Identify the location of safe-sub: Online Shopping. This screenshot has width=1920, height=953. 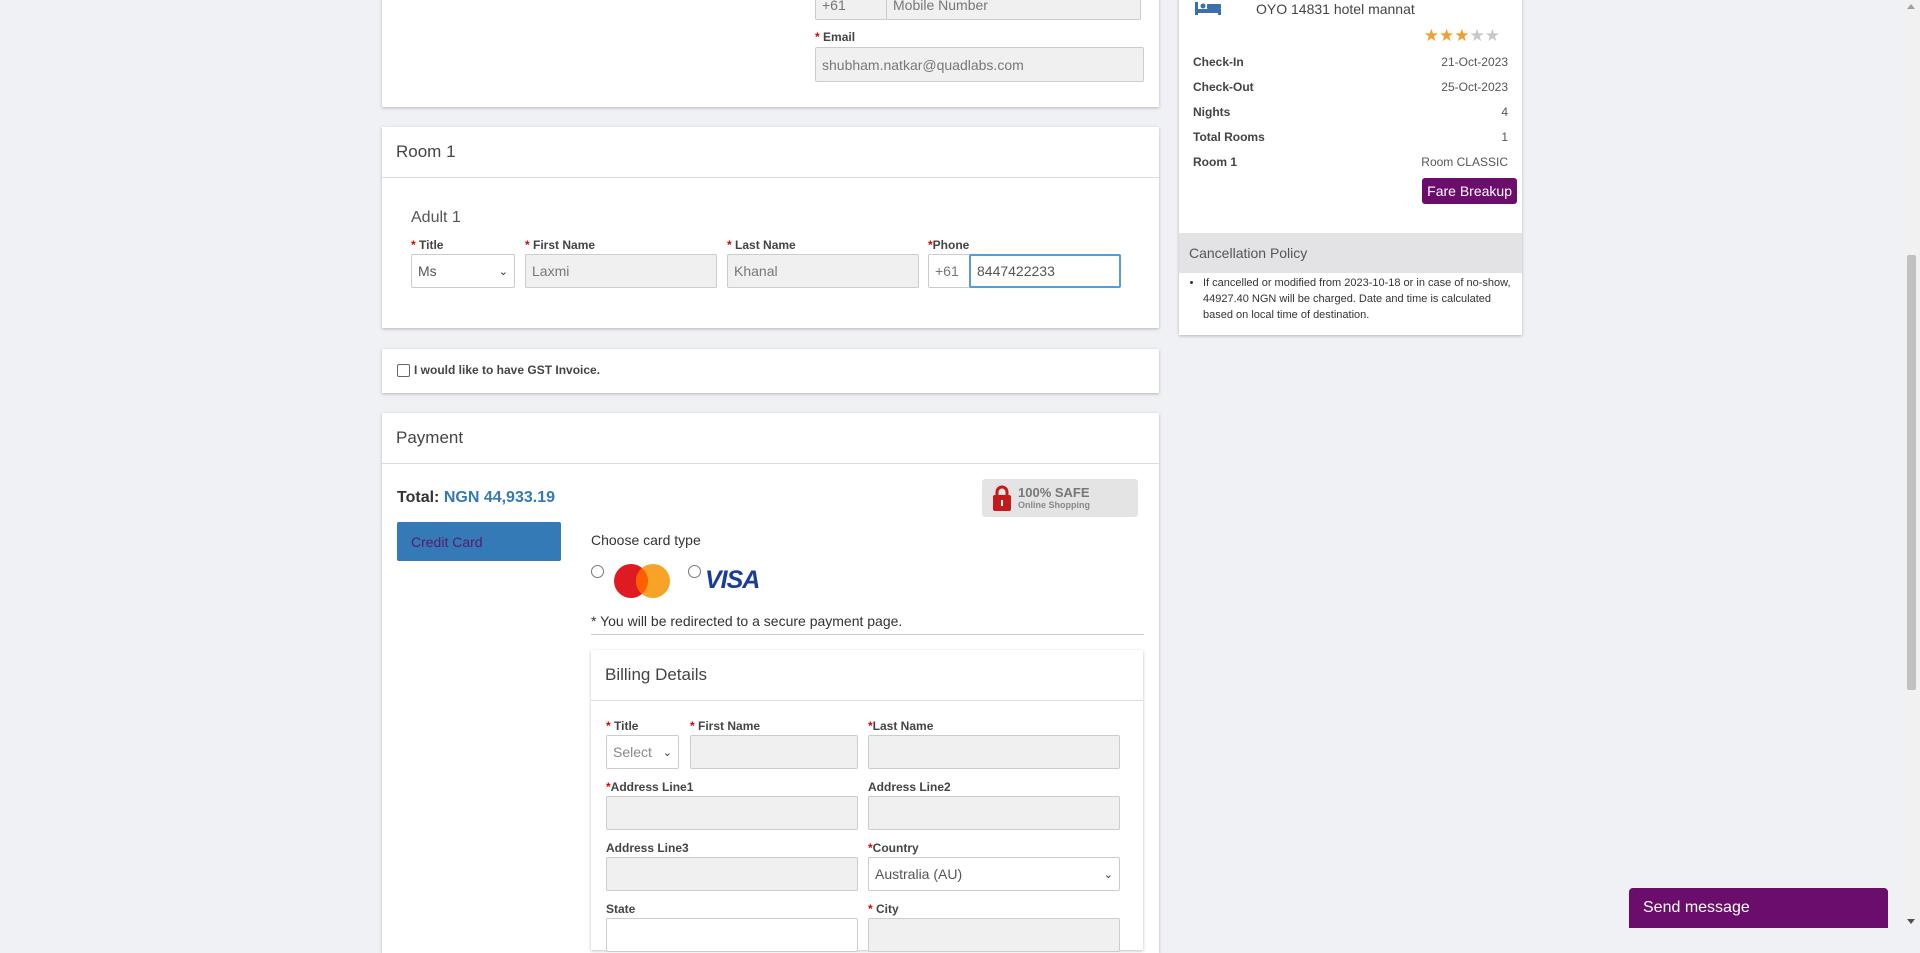
(1054, 505).